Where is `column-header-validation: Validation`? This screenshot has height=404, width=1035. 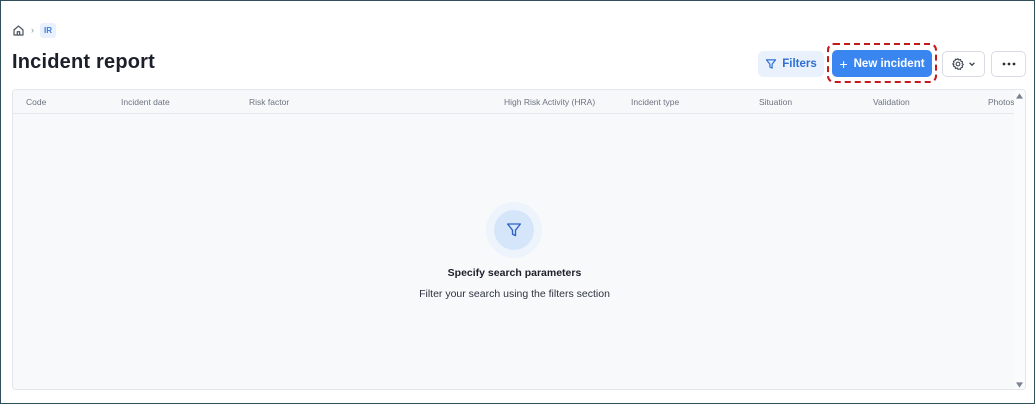
column-header-validation: Validation is located at coordinates (891, 102).